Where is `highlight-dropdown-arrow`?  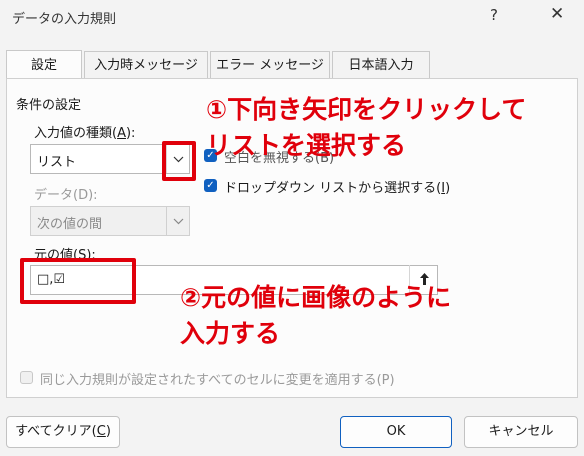
highlight-dropdown-arrow is located at coordinates (179, 161).